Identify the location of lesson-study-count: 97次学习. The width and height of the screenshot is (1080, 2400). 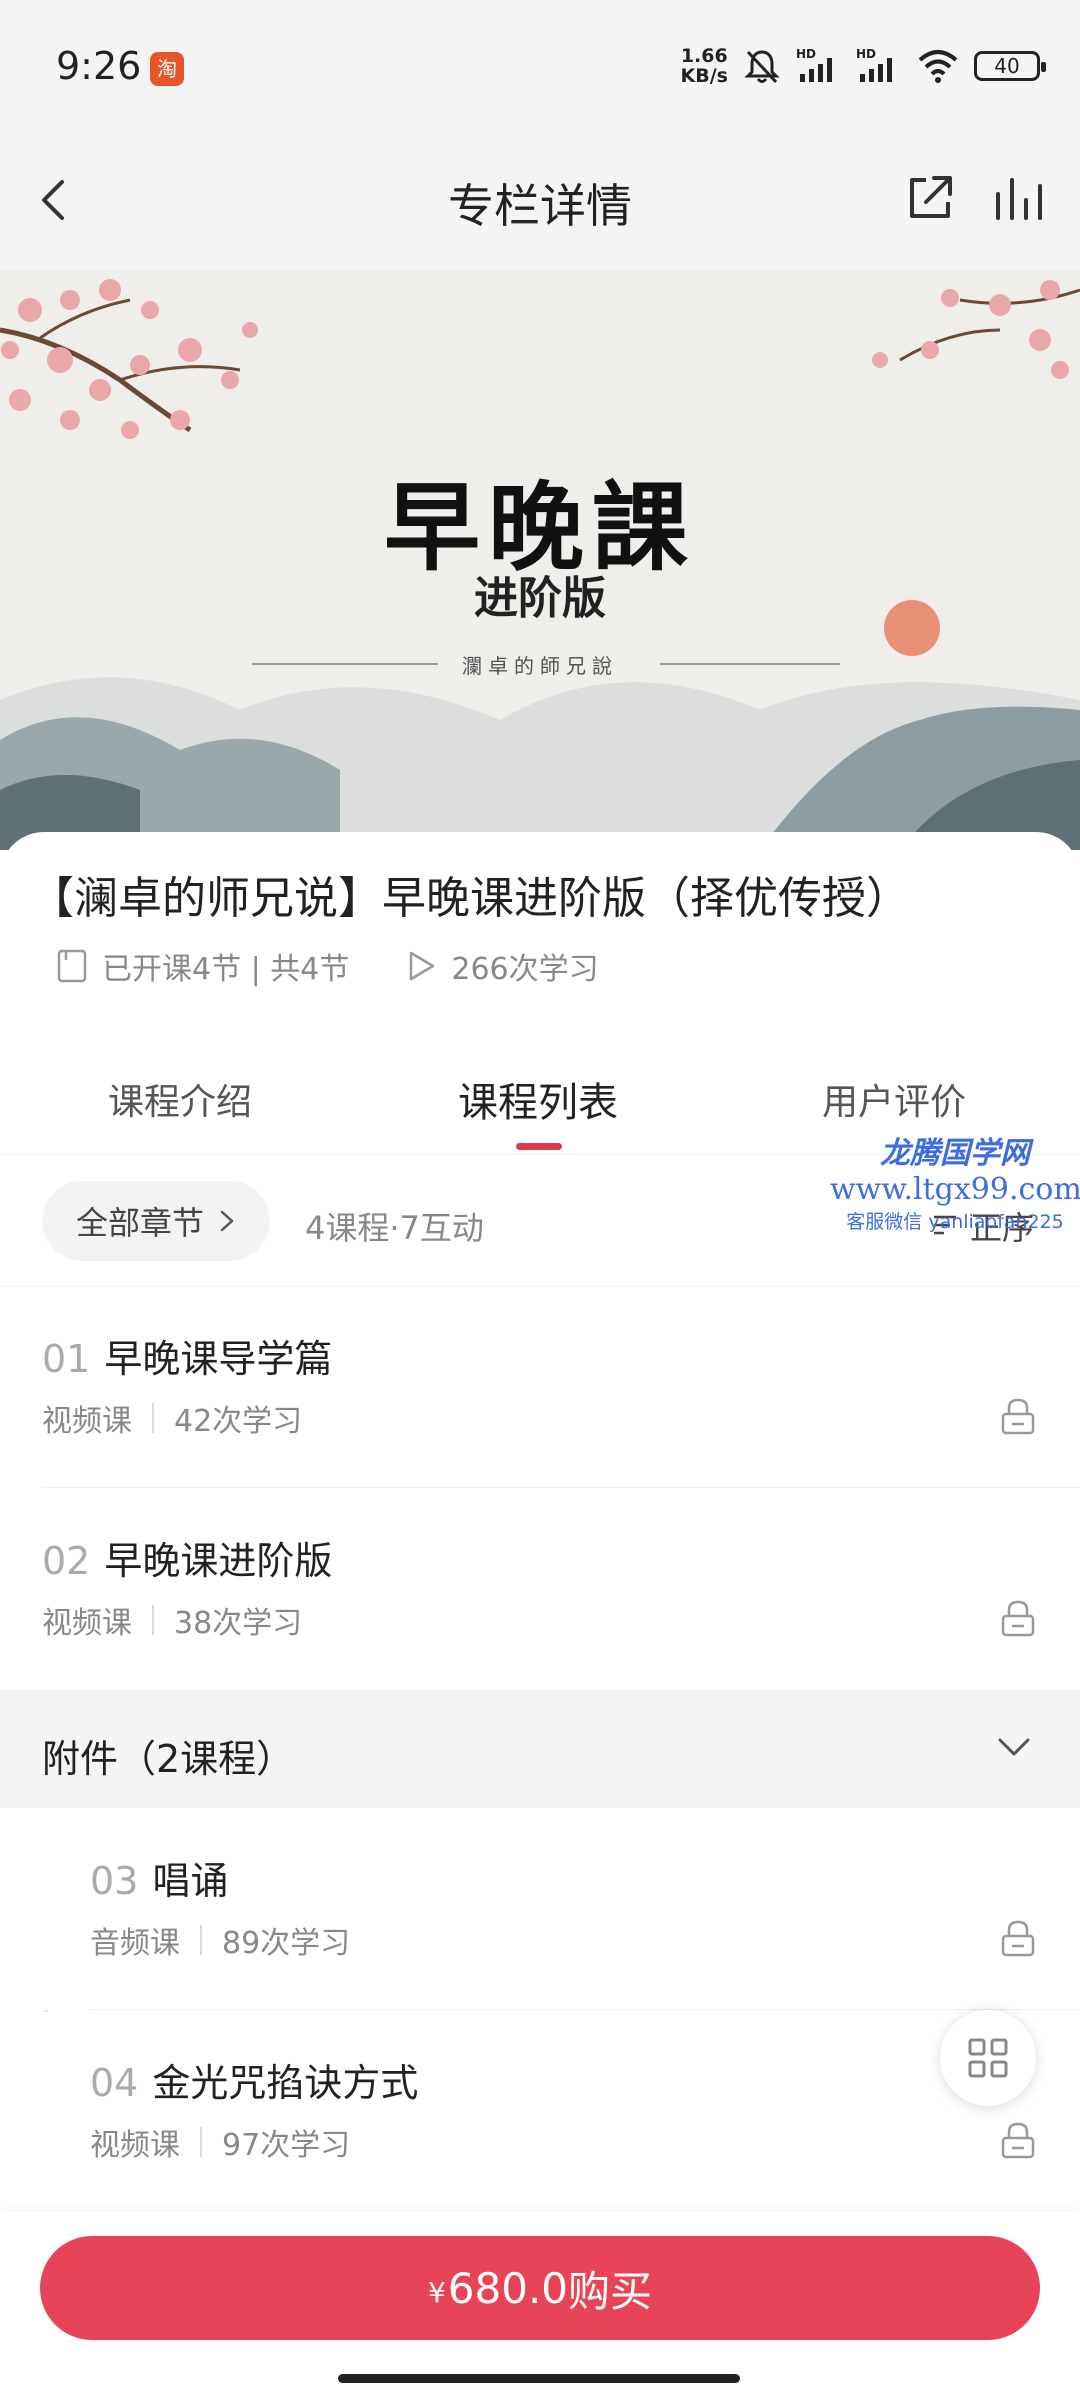
(286, 2145).